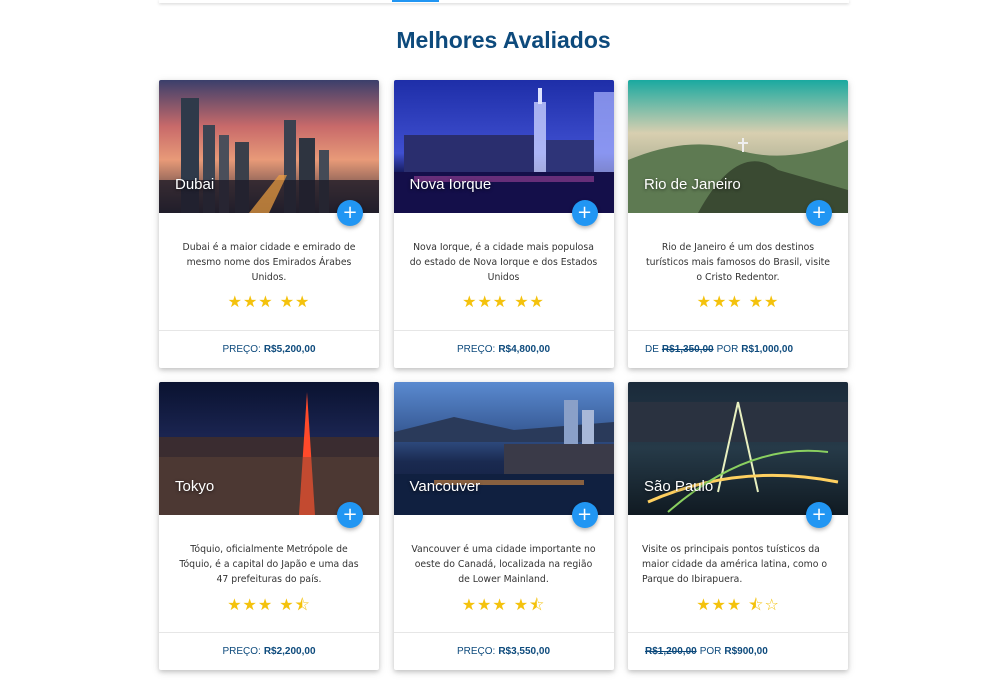 This screenshot has height=698, width=1007. What do you see at coordinates (671, 651) in the screenshot?
I see `old-price: R$1,200,00` at bounding box center [671, 651].